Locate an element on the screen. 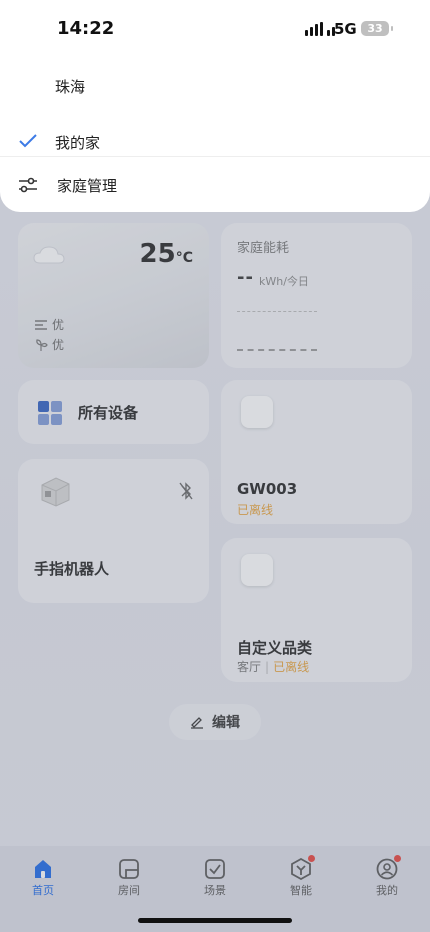 Image resolution: width=430 pixels, height=932 pixels. battery-level: 33 is located at coordinates (375, 28).